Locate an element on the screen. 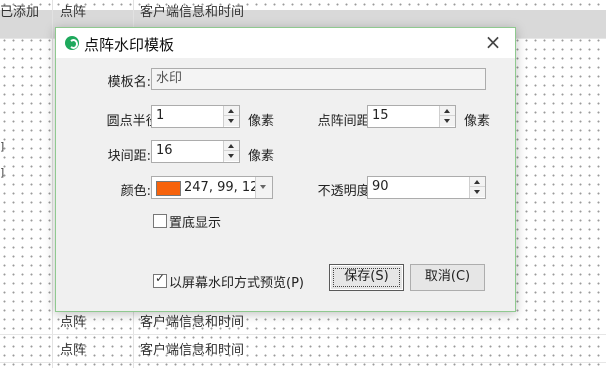 Image resolution: width=606 pixels, height=368 pixels. dot-radius-stepper: 1 is located at coordinates (195, 116).